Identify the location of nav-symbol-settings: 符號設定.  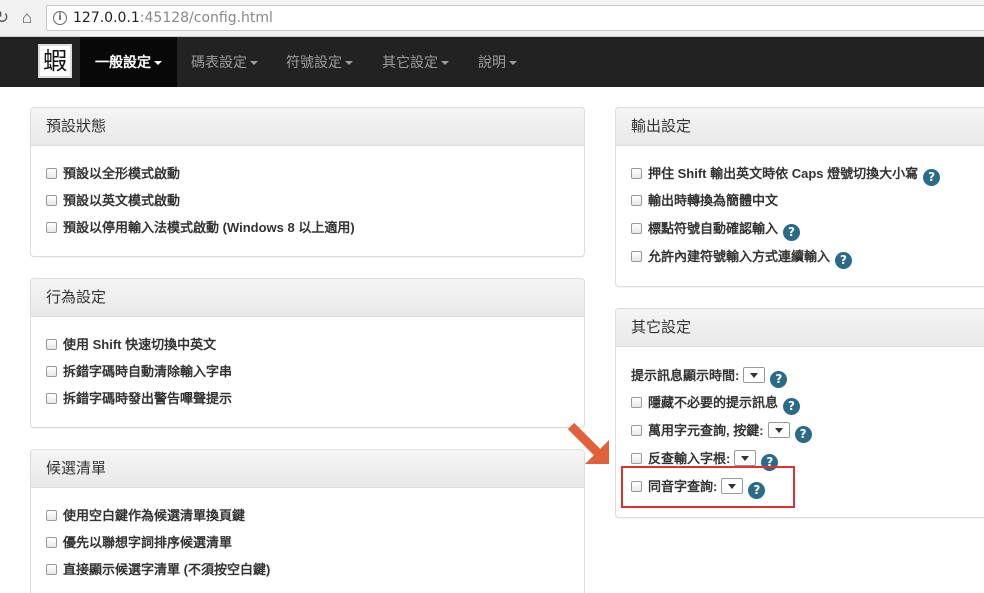
(319, 62).